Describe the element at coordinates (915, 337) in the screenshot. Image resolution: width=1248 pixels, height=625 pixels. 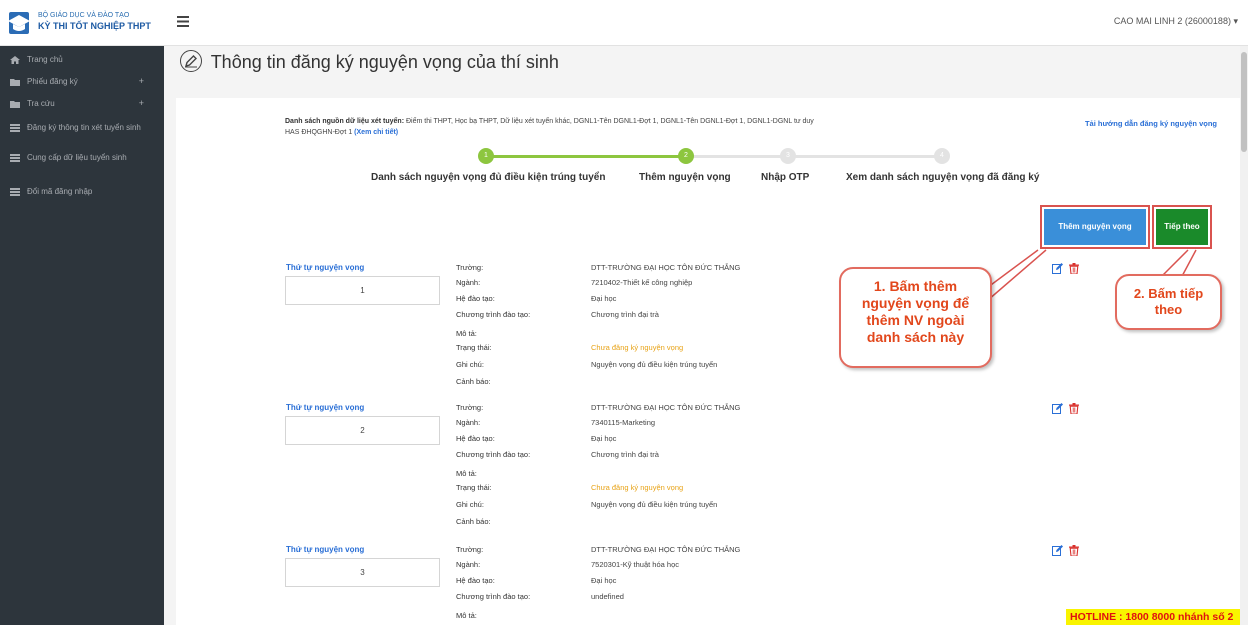
I see `callout-line: danh sách này` at that location.